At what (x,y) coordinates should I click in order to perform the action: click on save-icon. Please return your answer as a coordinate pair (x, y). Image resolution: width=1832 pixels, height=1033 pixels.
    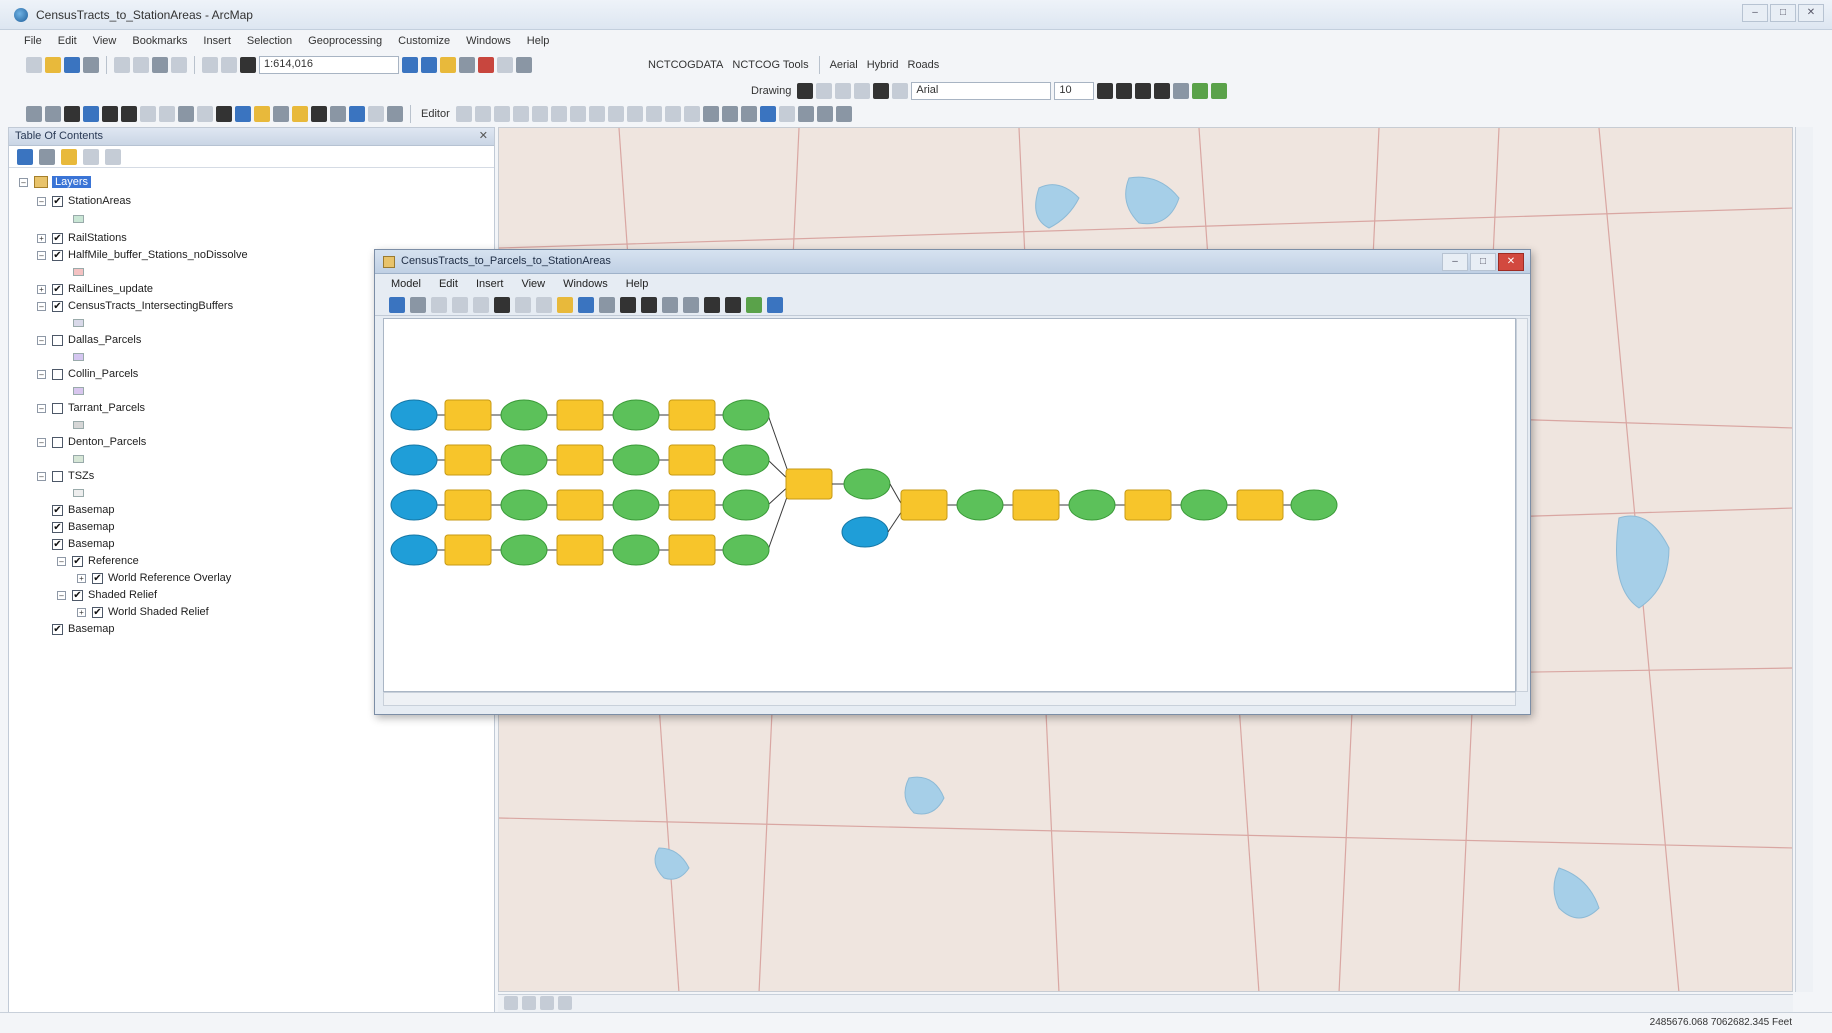
    Looking at the image, I should click on (72, 65).